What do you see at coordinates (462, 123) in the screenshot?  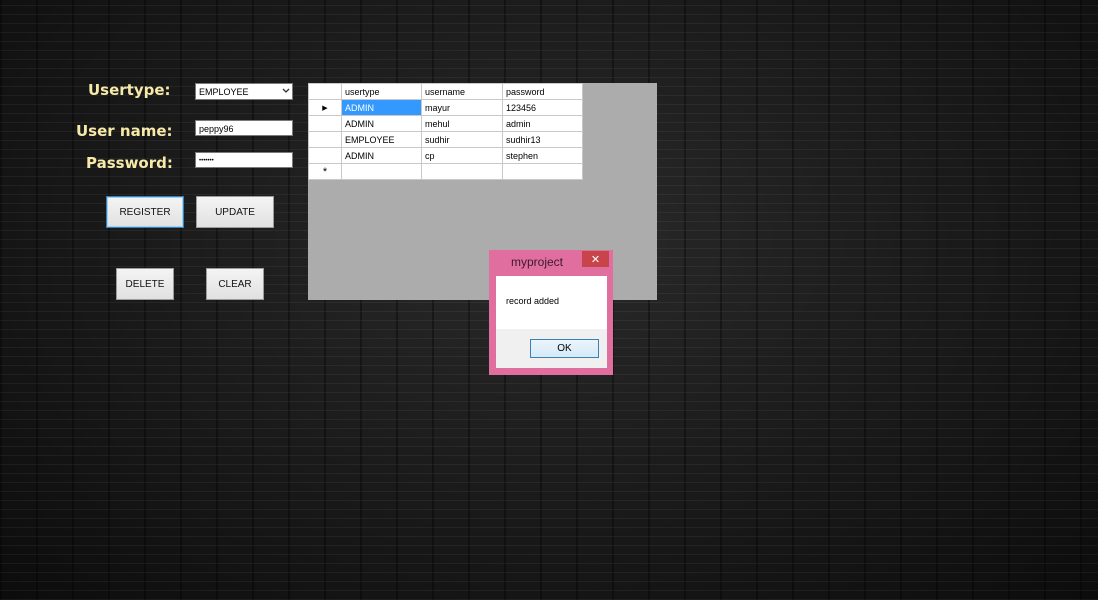 I see `table-cell: mehul` at bounding box center [462, 123].